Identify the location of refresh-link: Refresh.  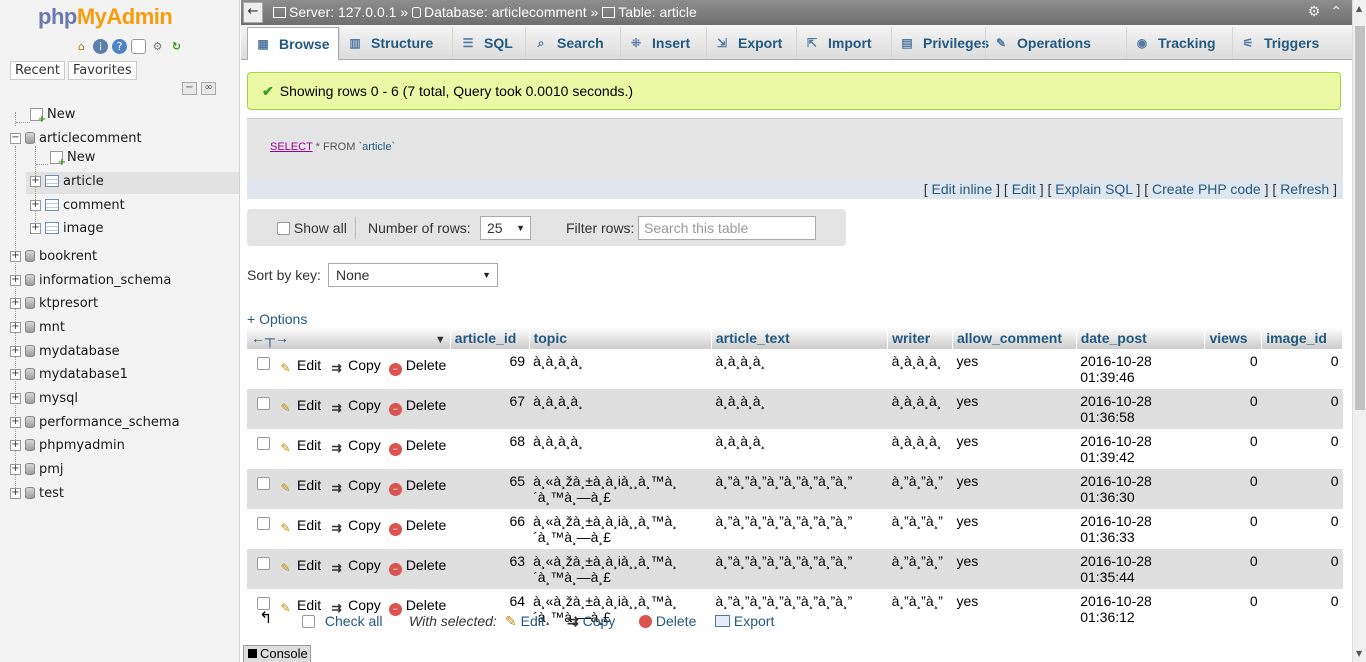
(1304, 189).